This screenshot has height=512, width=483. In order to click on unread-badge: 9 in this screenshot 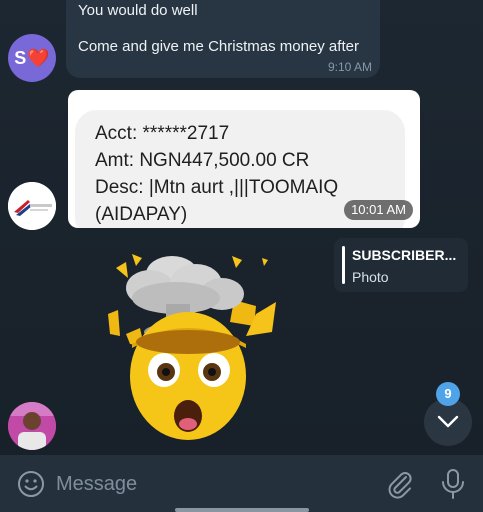, I will do `click(448, 394)`.